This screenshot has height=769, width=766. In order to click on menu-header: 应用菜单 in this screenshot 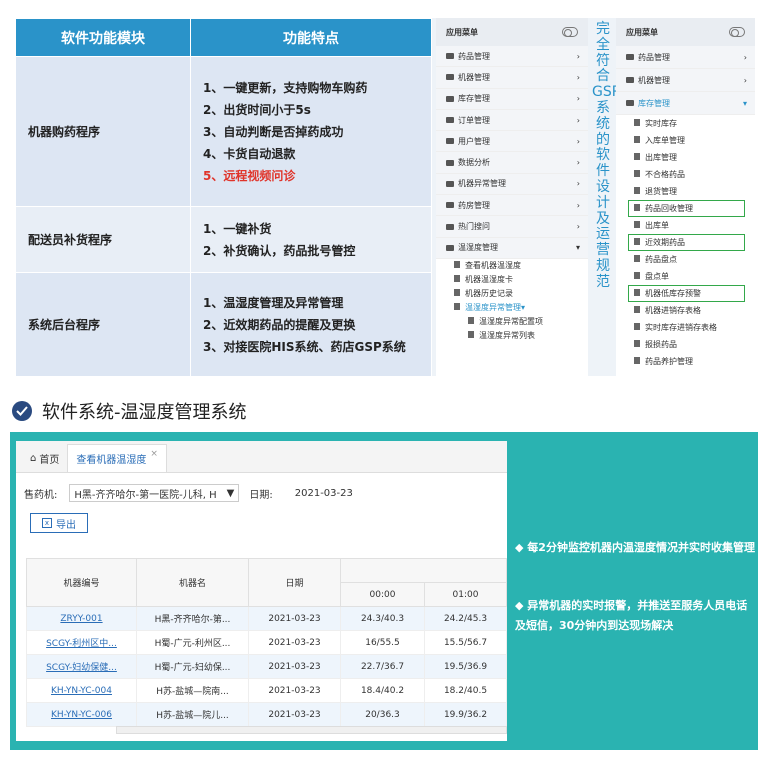, I will do `click(685, 32)`.